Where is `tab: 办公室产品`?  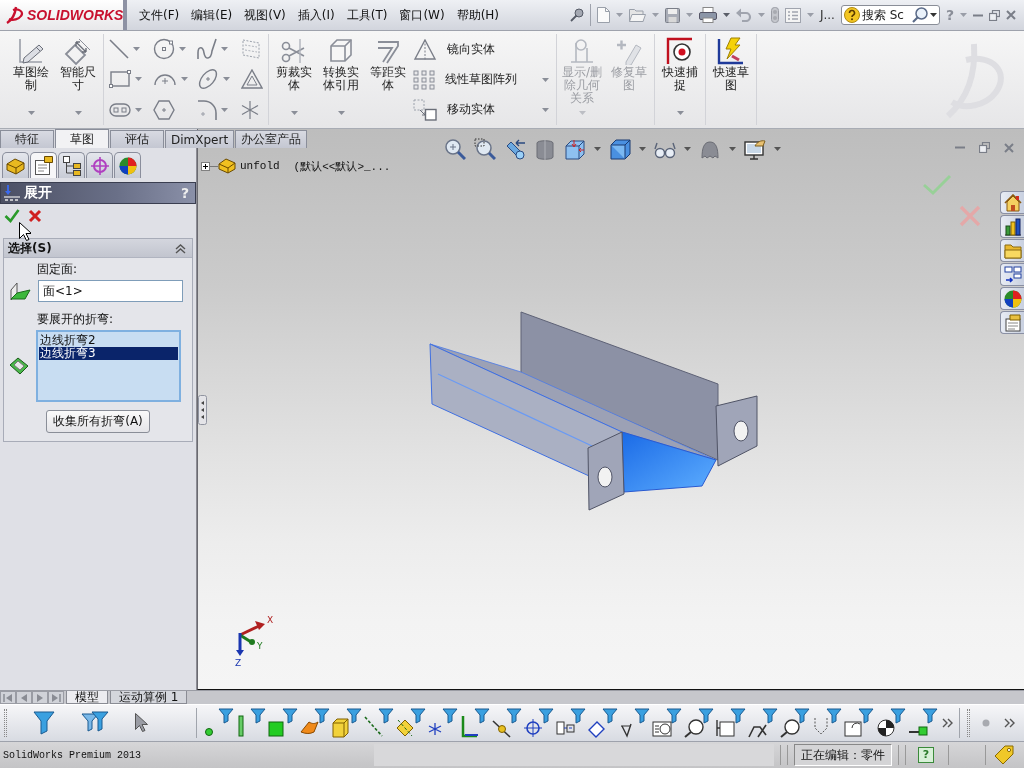
tab: 办公室产品 is located at coordinates (271, 139).